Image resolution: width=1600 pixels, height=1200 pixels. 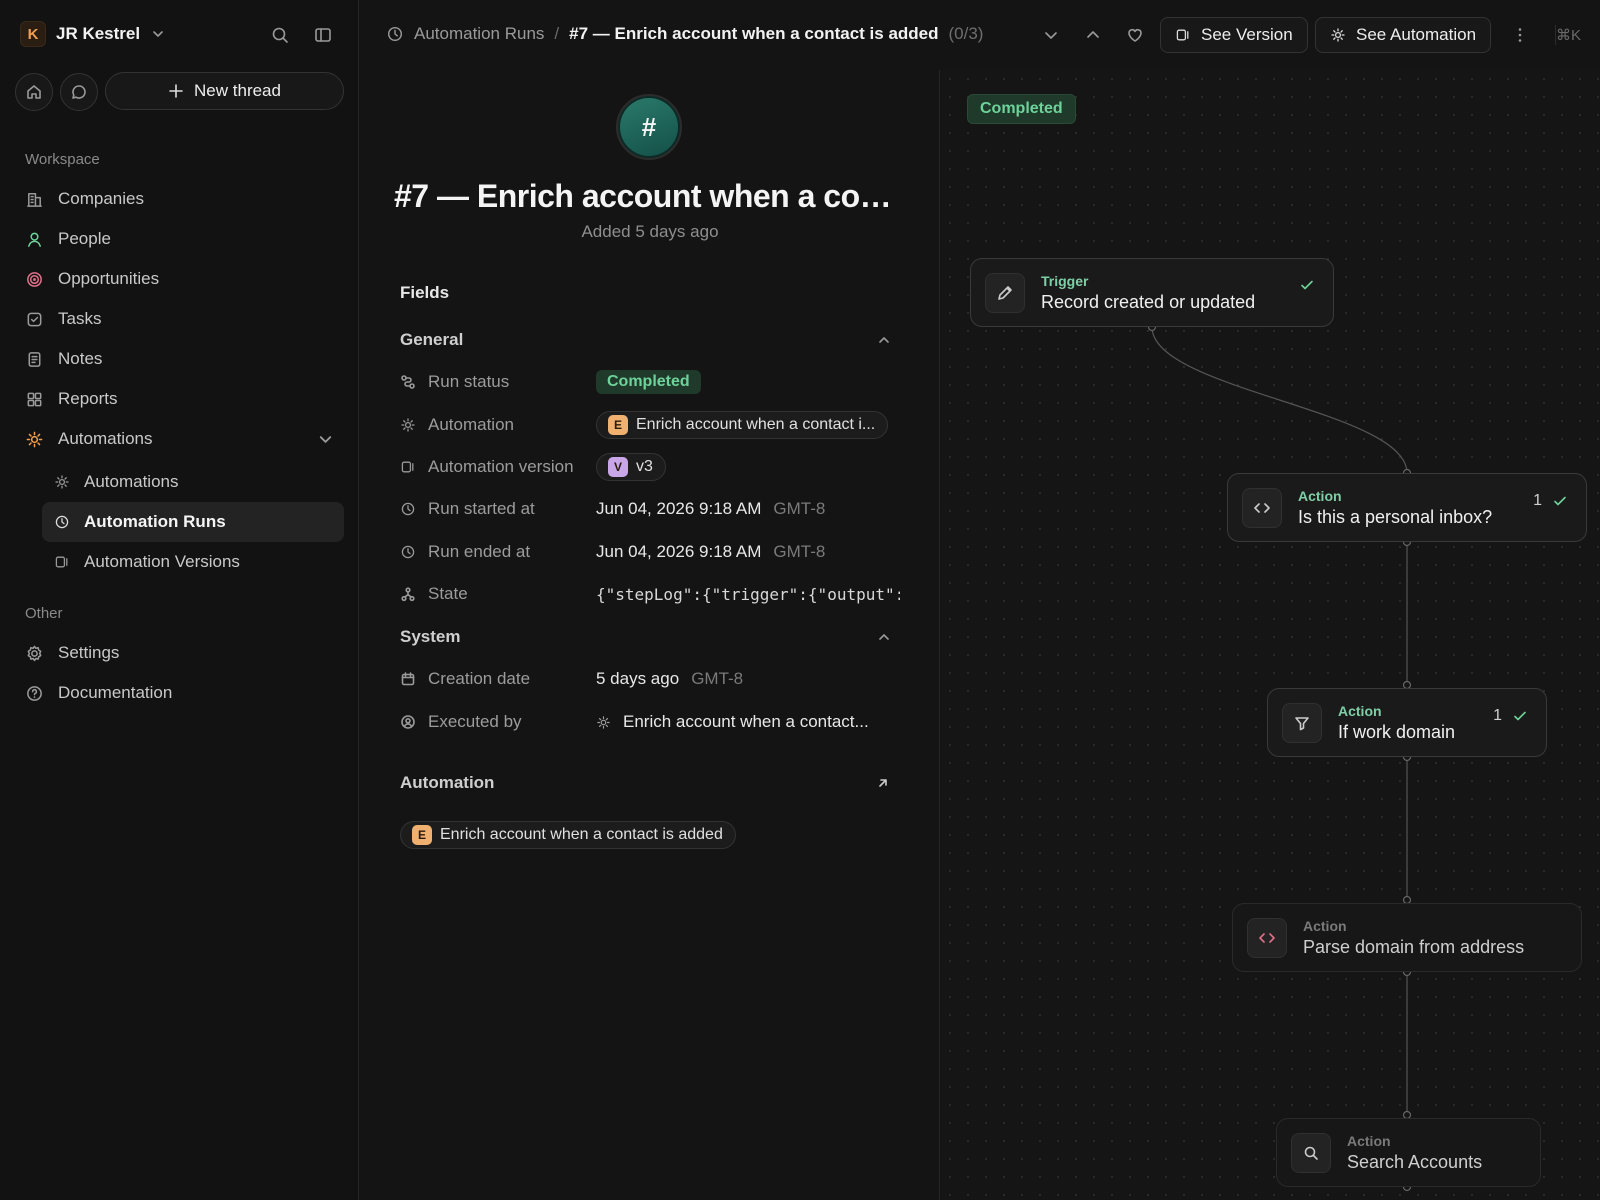 What do you see at coordinates (1135, 35) in the screenshot?
I see `heart-icon` at bounding box center [1135, 35].